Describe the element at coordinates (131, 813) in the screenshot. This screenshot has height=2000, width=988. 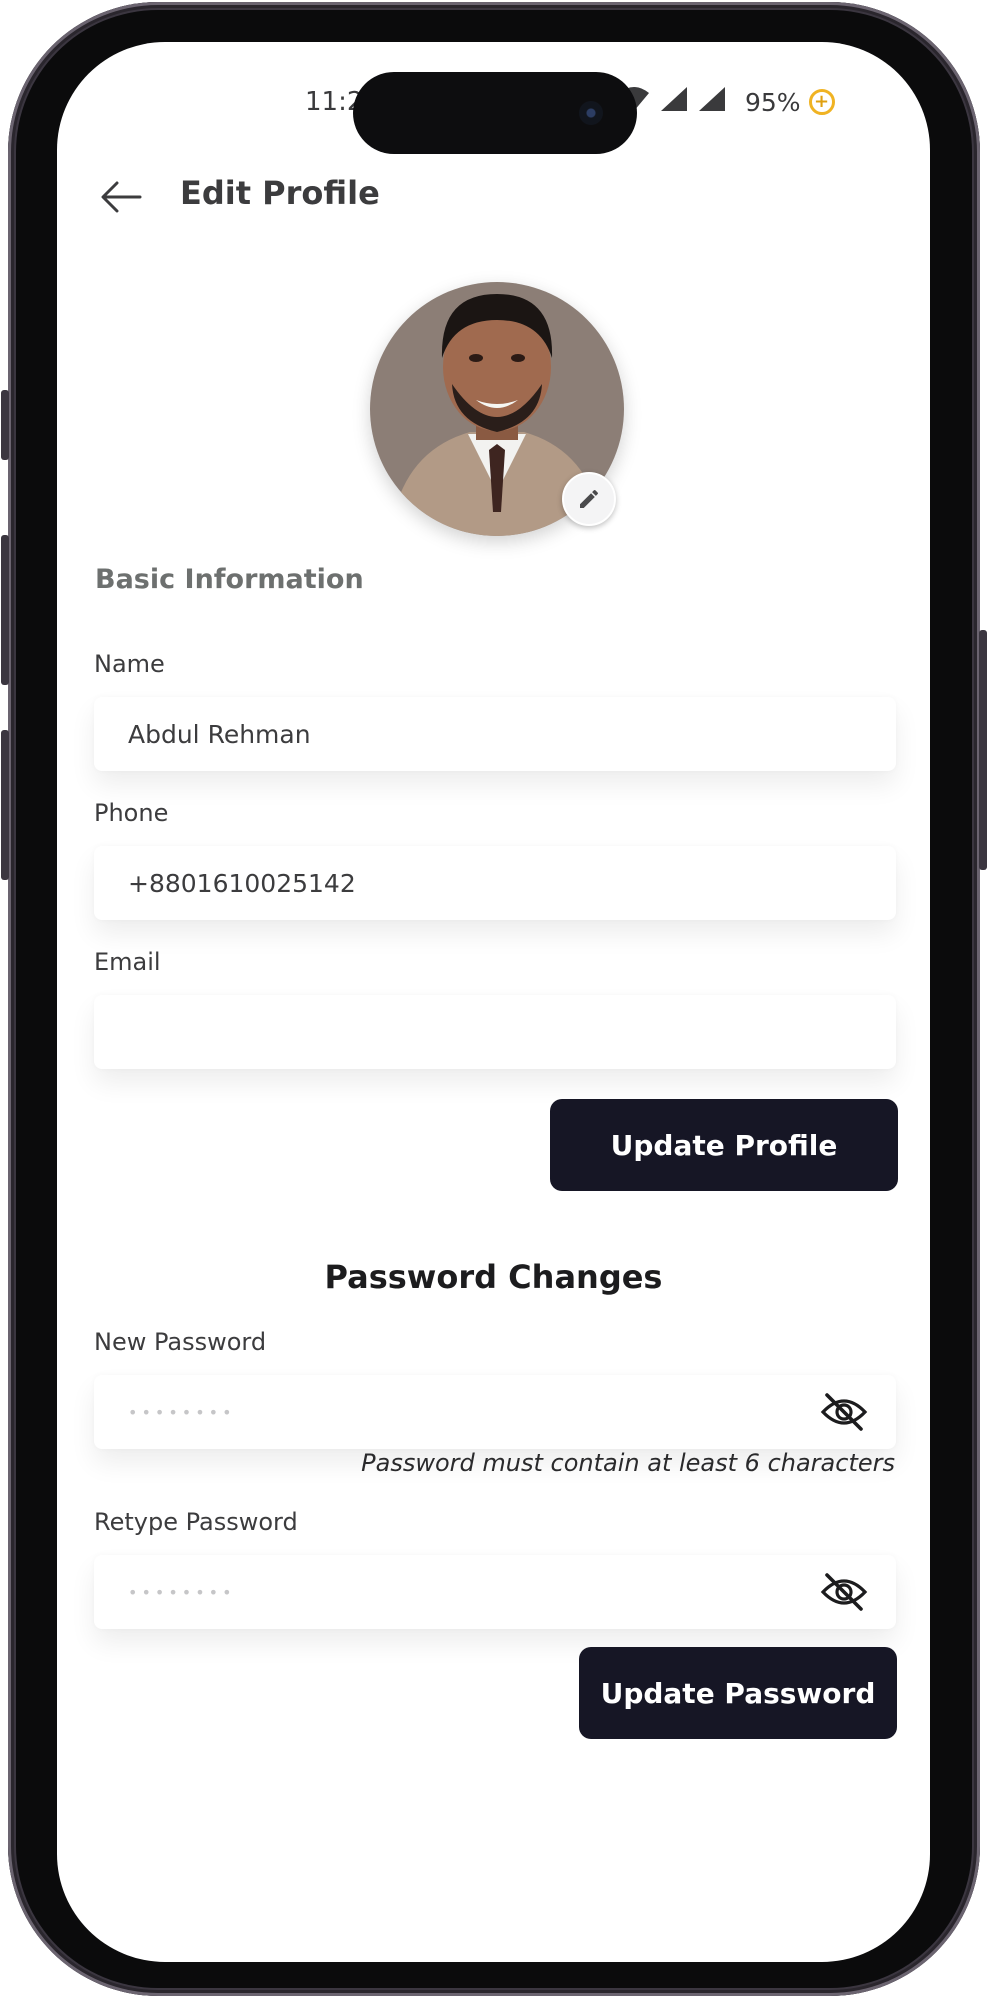
I see `phone-label: Phone` at that location.